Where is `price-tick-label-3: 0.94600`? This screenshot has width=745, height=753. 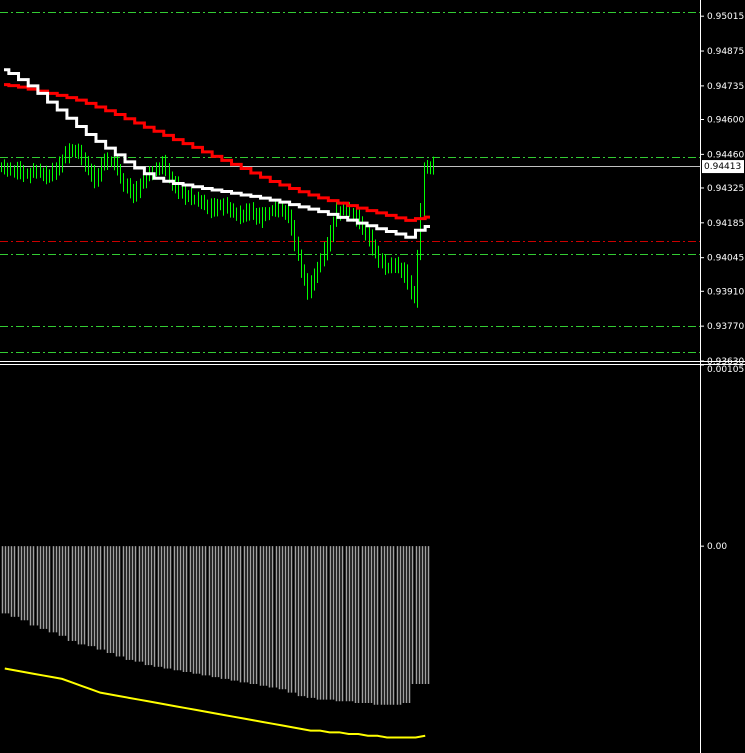
price-tick-label-3: 0.94600 is located at coordinates (725, 121).